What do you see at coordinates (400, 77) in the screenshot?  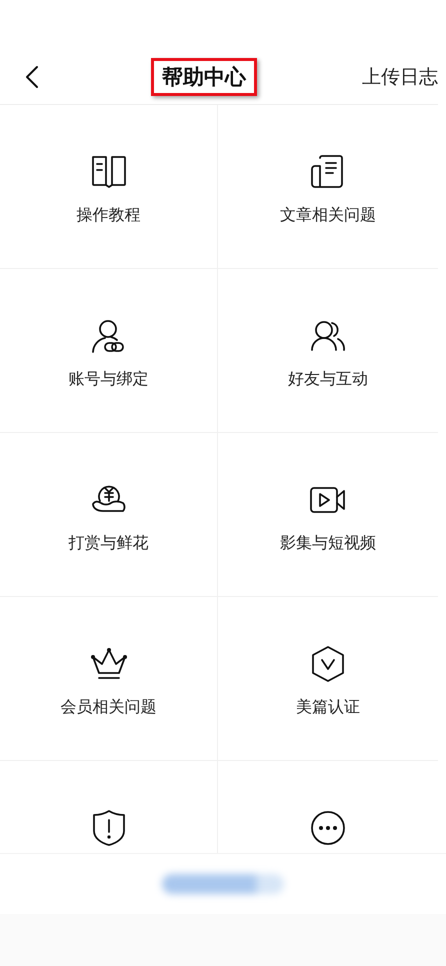 I see `upload-log-button: 上传日志` at bounding box center [400, 77].